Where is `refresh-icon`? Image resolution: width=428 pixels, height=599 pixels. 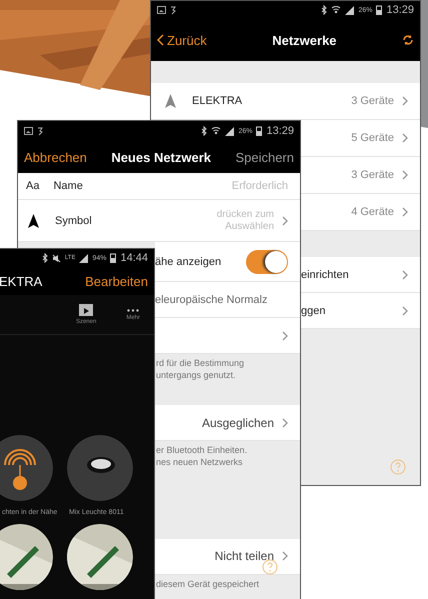 refresh-icon is located at coordinates (408, 40).